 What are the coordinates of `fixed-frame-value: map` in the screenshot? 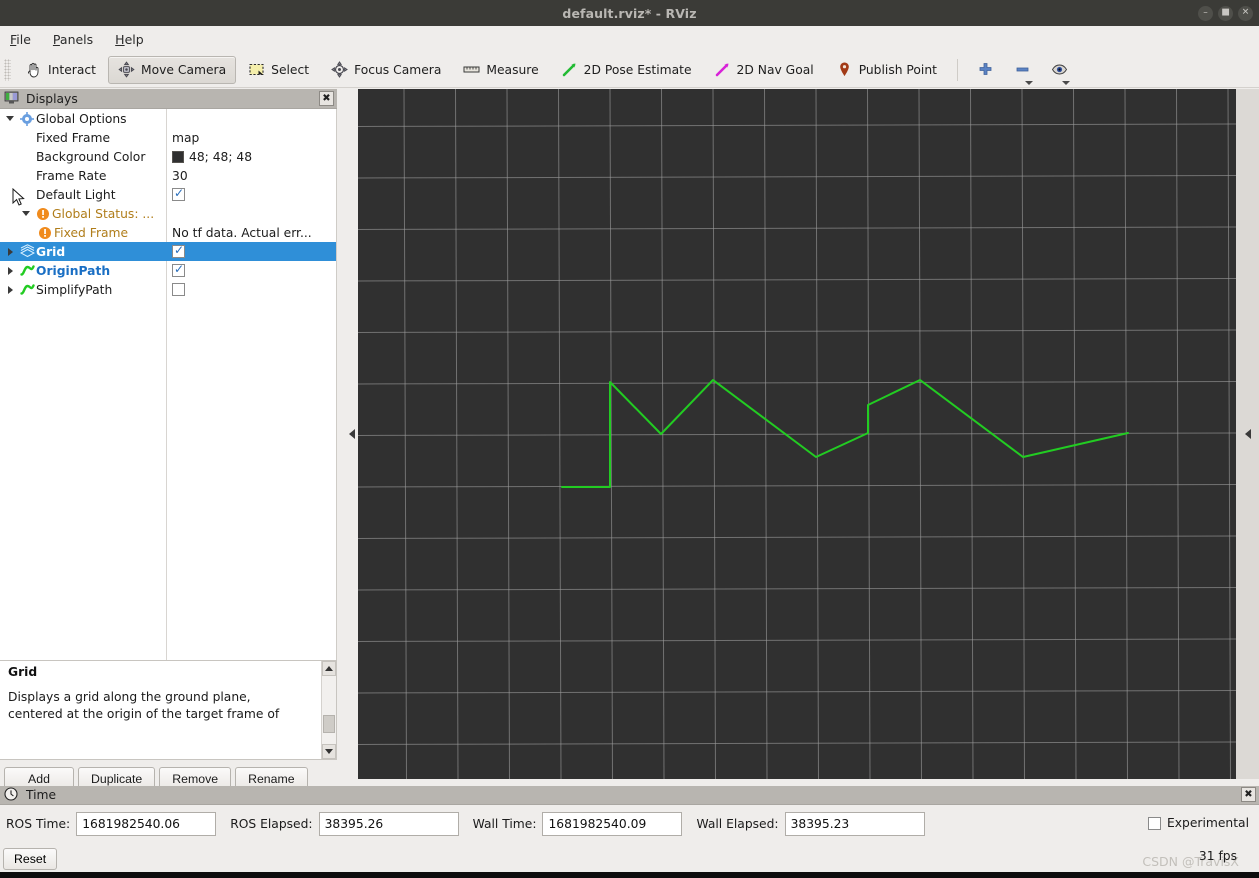 It's located at (185, 138).